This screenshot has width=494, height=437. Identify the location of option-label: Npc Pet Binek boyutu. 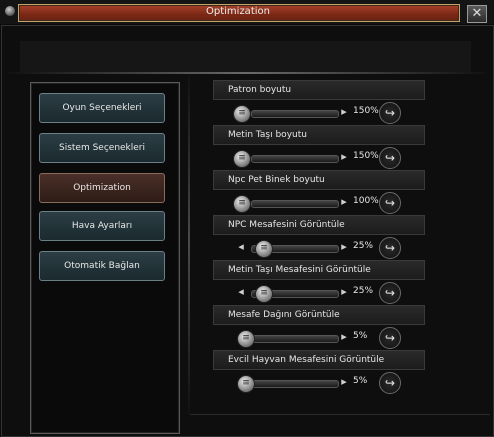
(319, 180).